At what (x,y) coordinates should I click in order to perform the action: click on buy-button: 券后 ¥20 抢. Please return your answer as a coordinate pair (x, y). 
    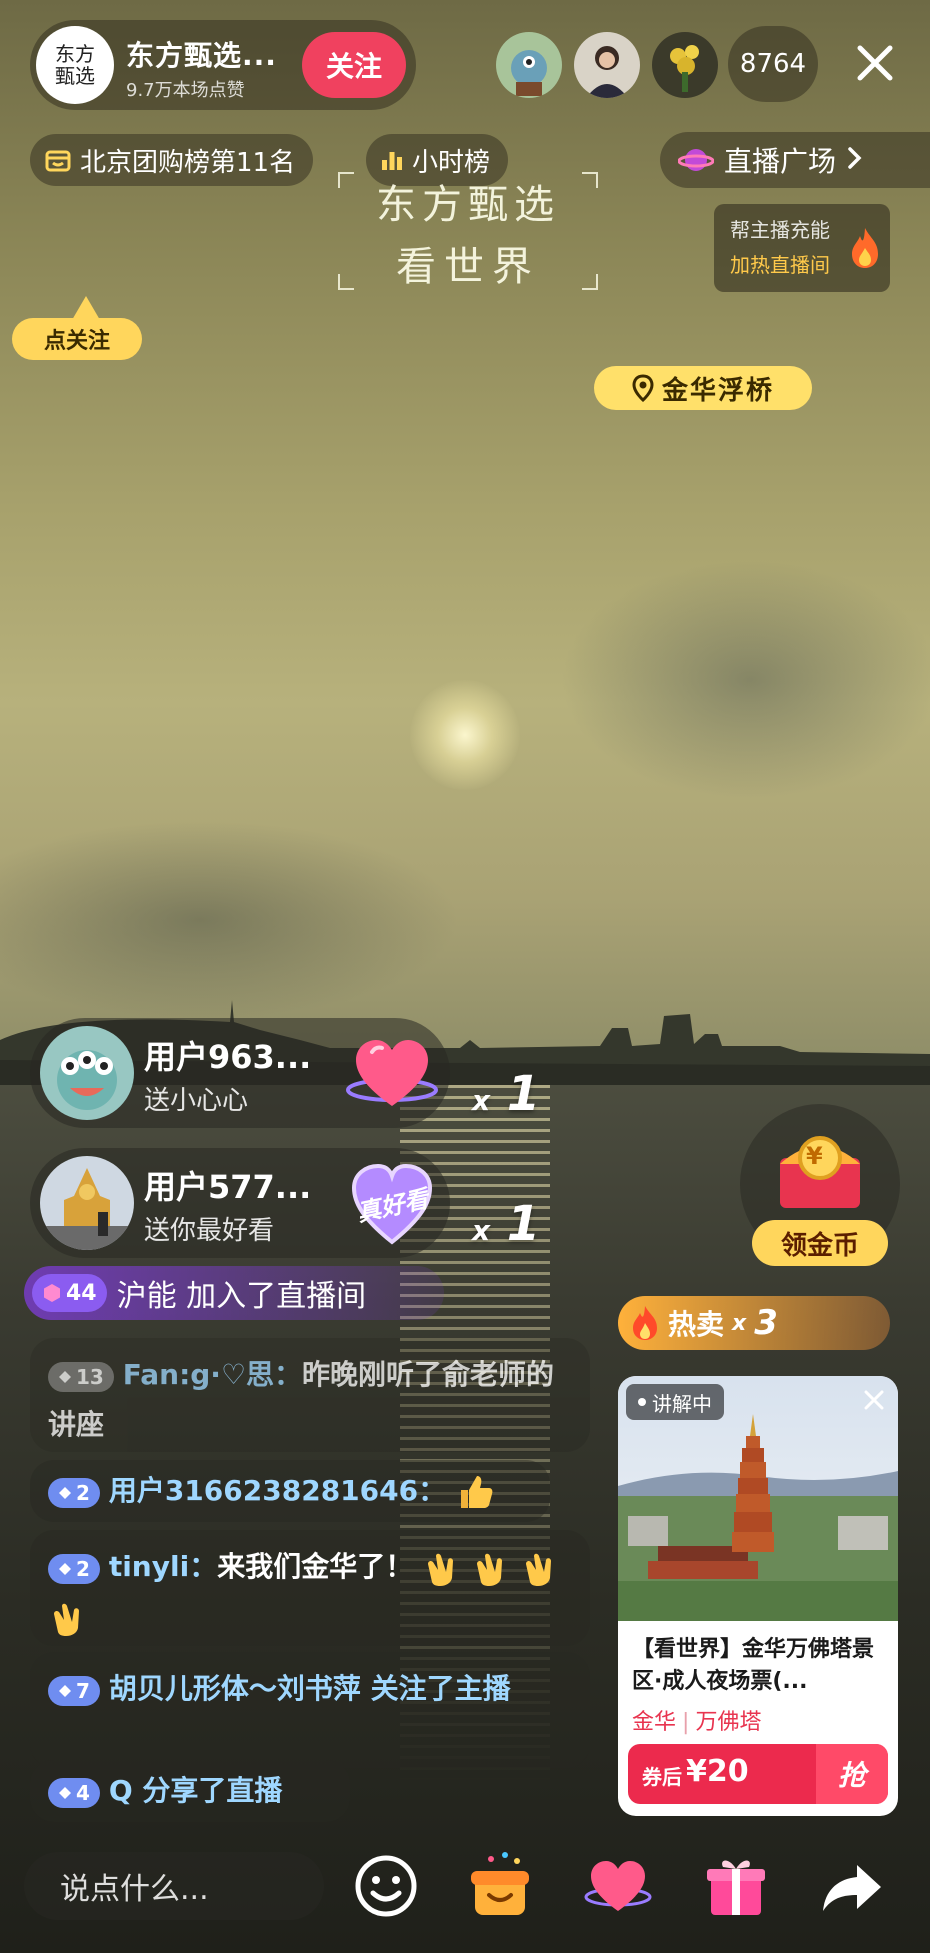
    Looking at the image, I should click on (758, 1774).